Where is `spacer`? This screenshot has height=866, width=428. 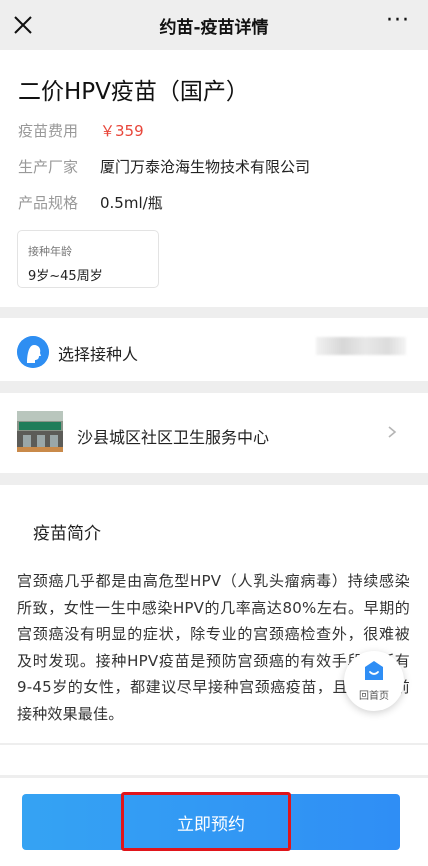
spacer is located at coordinates (214, 760).